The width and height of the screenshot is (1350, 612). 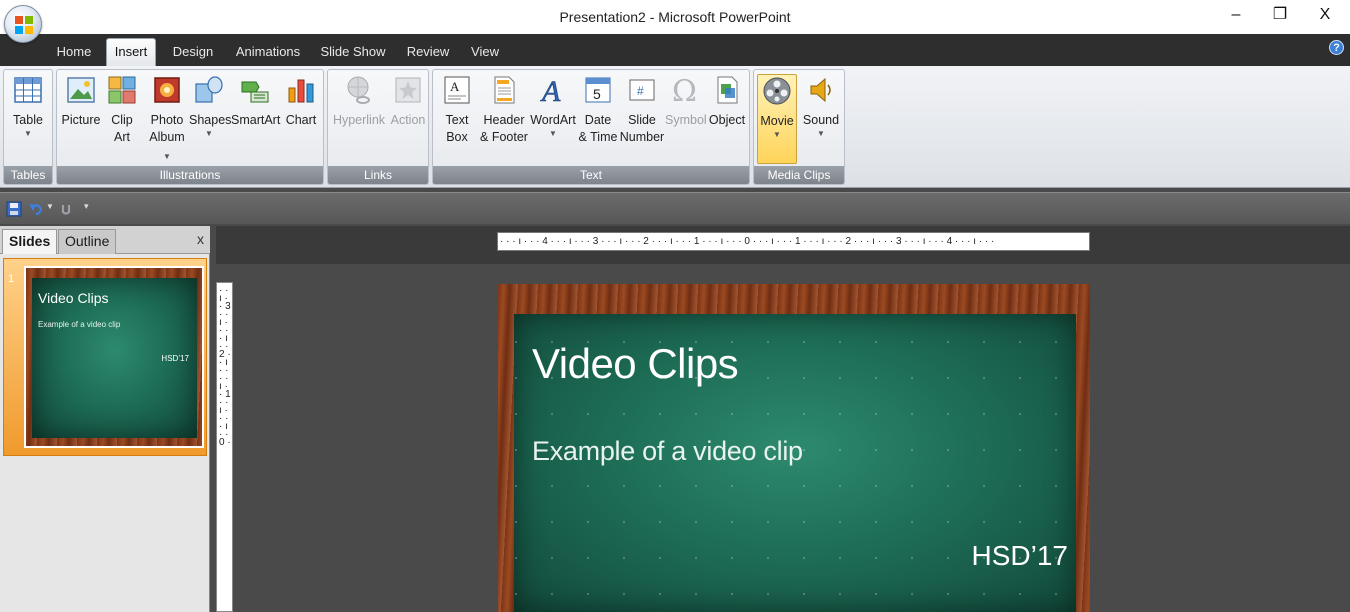 What do you see at coordinates (1280, 15) in the screenshot?
I see `restore-button: ❐` at bounding box center [1280, 15].